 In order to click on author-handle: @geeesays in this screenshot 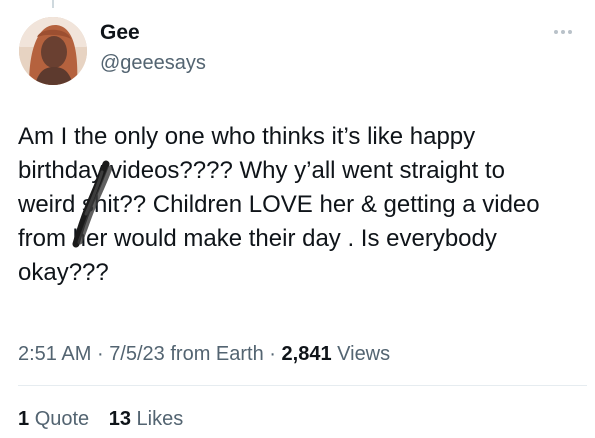, I will do `click(153, 63)`.